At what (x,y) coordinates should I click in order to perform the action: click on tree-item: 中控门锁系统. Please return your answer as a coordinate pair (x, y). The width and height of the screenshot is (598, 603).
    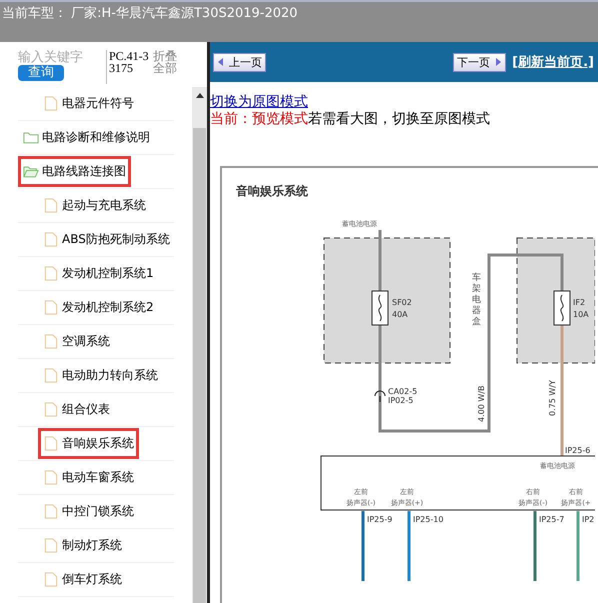
    Looking at the image, I should click on (88, 511).